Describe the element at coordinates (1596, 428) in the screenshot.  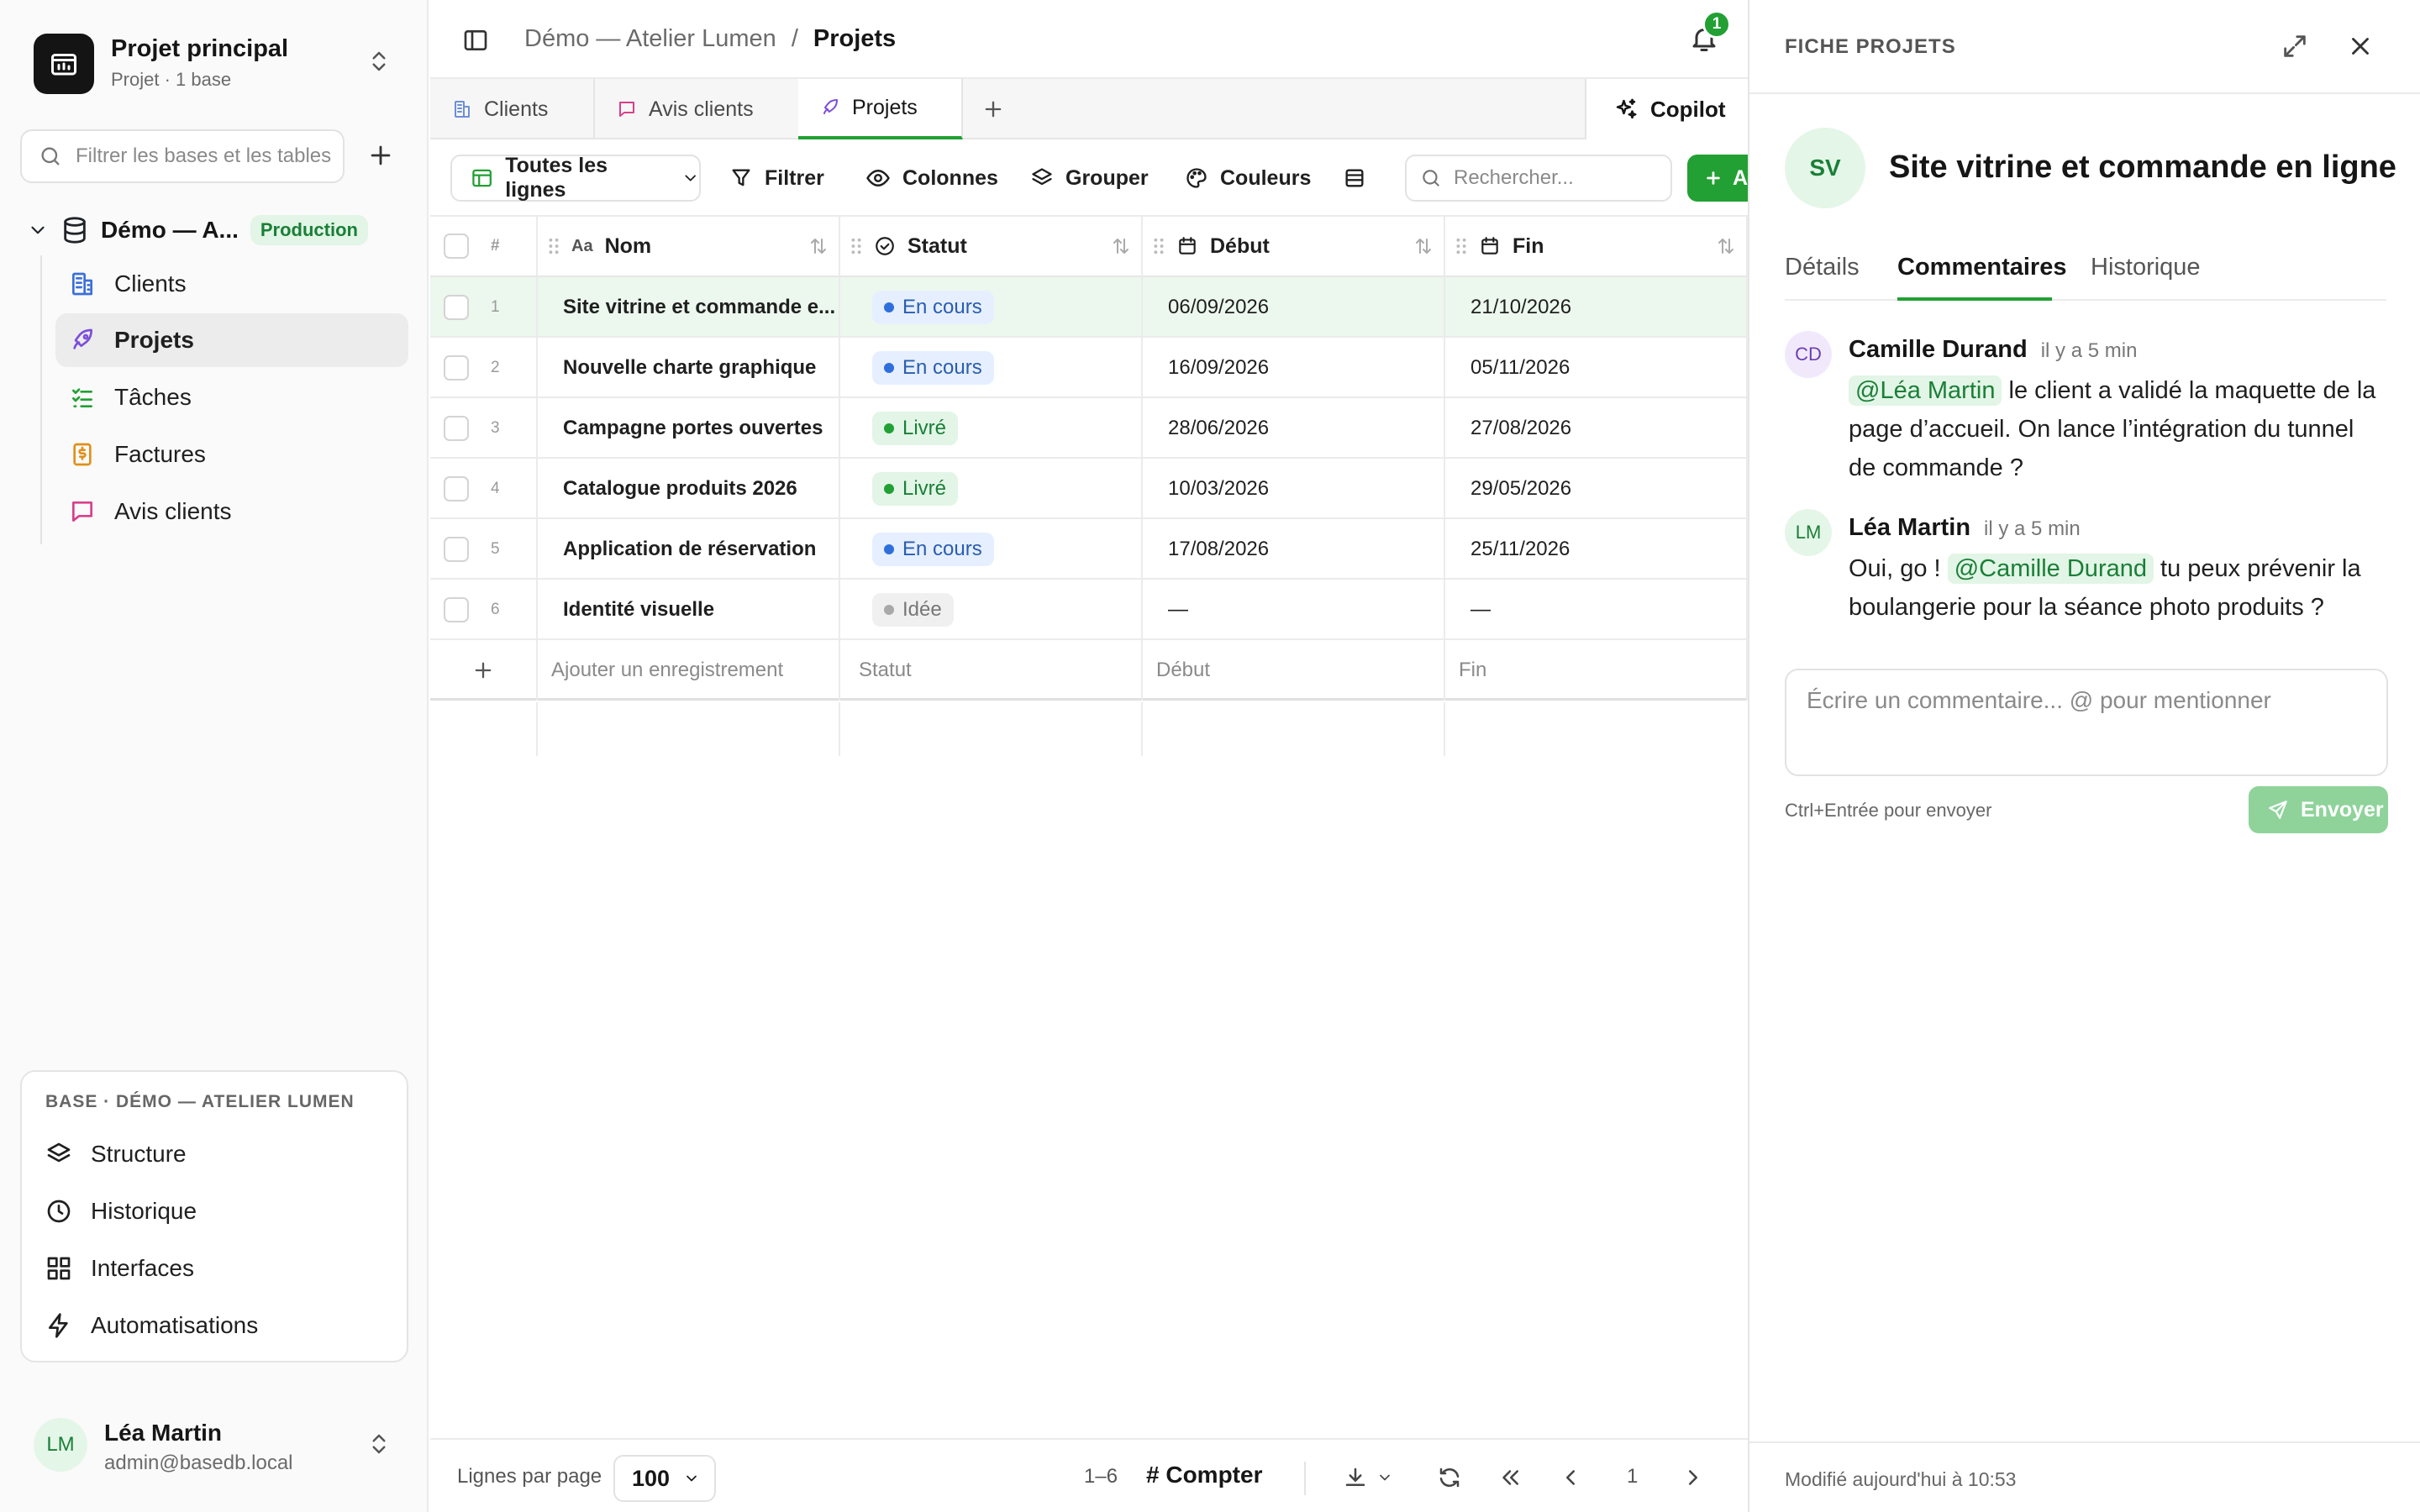
I see `cell-fin: 27/08/2026` at that location.